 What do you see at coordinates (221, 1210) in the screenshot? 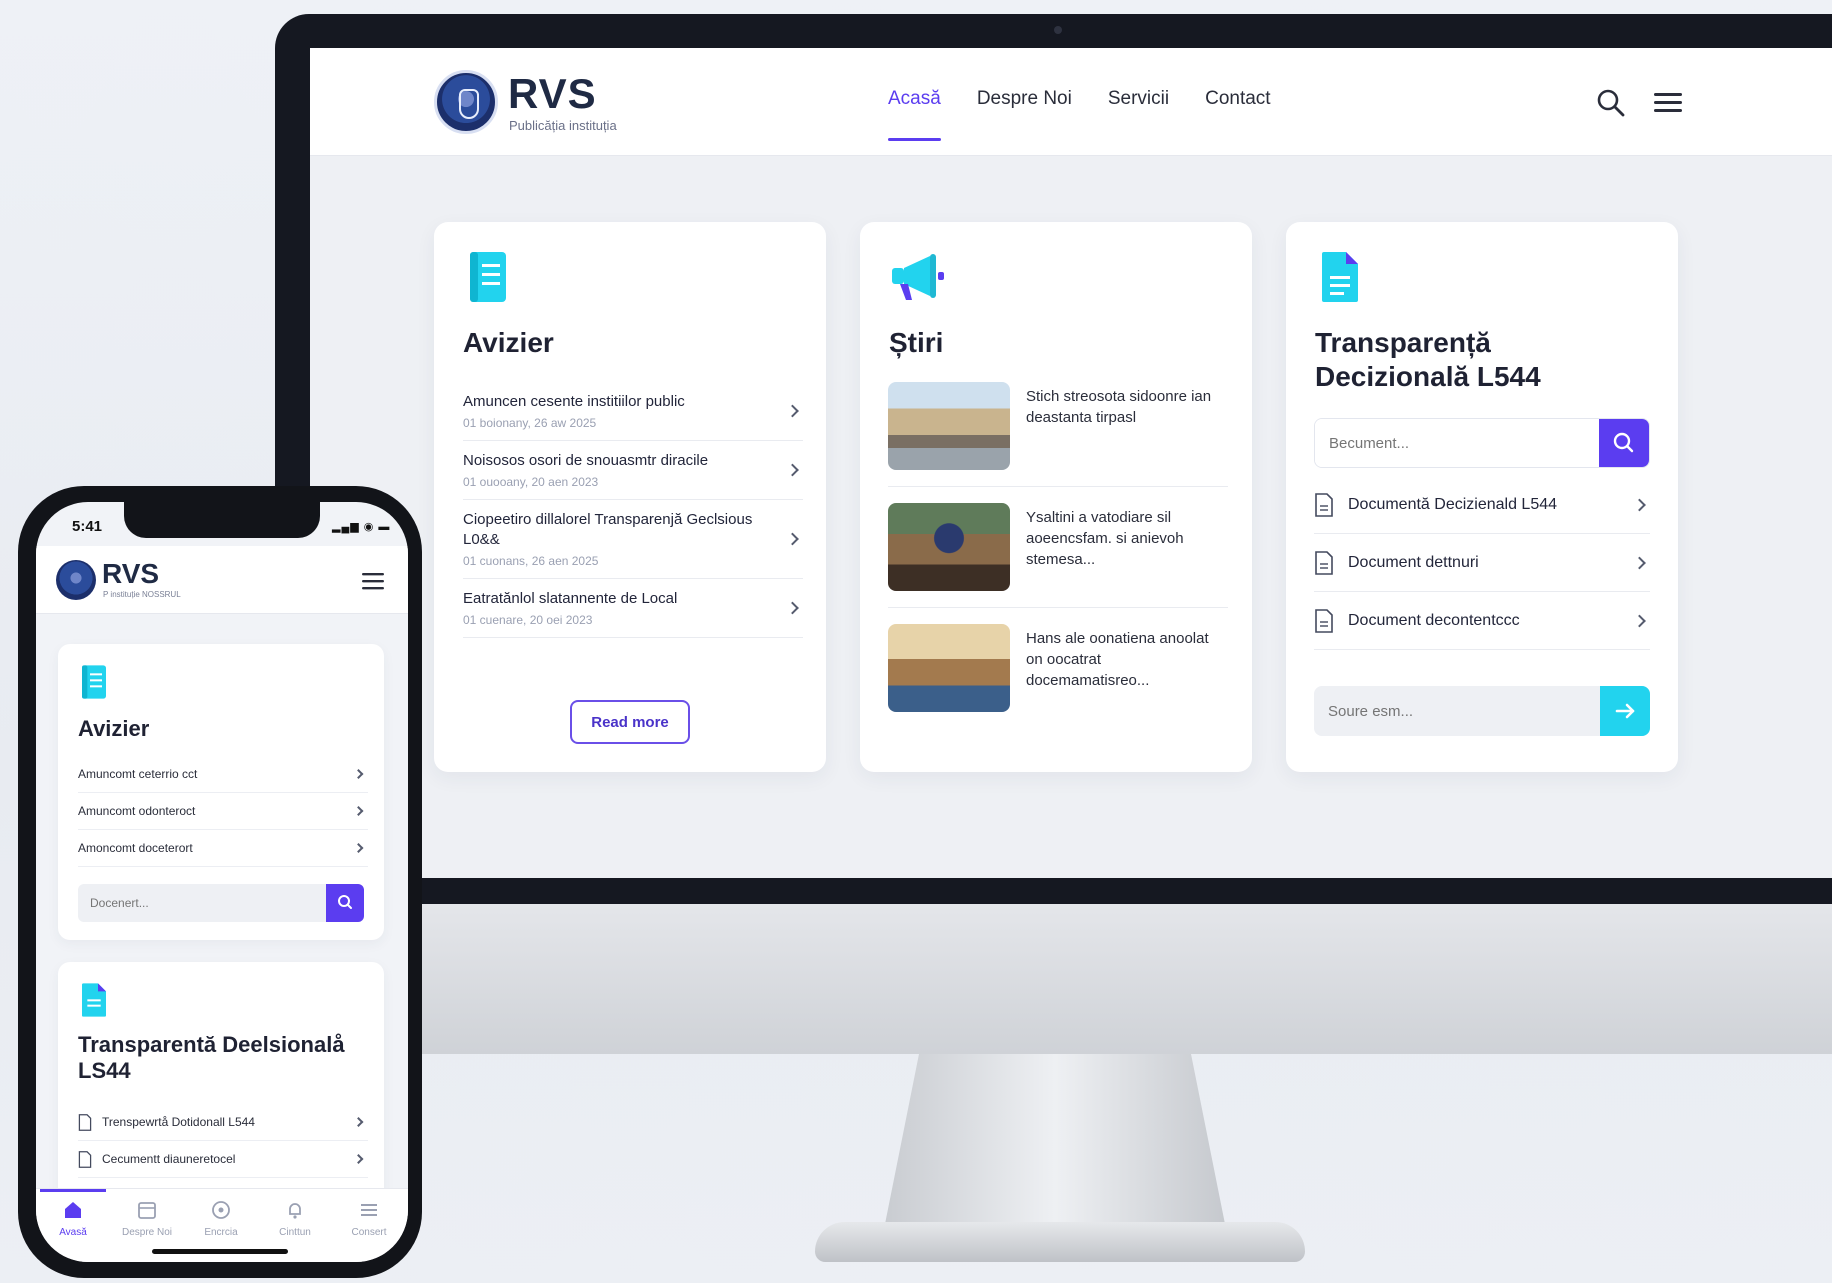
I see `compass-icon` at bounding box center [221, 1210].